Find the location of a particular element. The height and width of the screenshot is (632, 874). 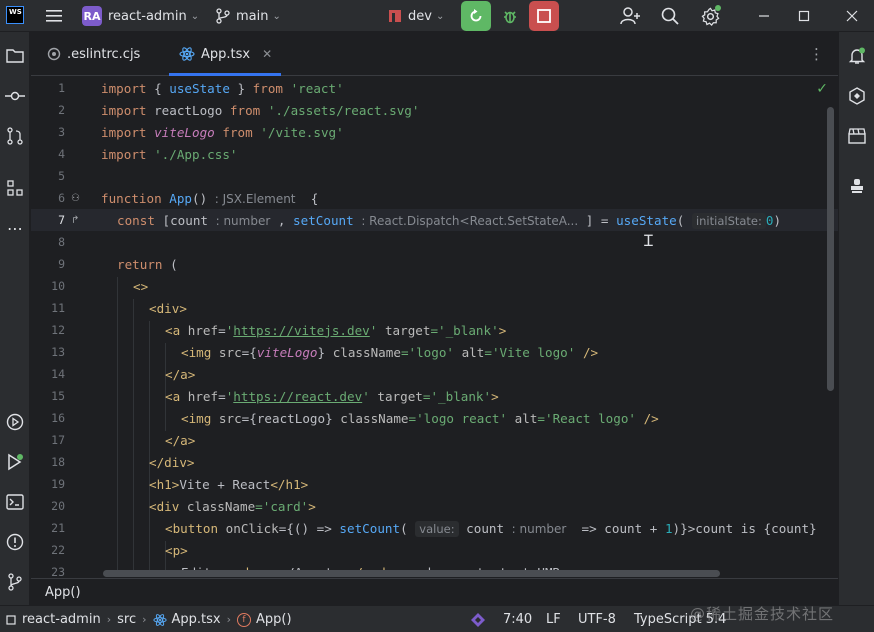

line-number: 9 is located at coordinates (61, 264).